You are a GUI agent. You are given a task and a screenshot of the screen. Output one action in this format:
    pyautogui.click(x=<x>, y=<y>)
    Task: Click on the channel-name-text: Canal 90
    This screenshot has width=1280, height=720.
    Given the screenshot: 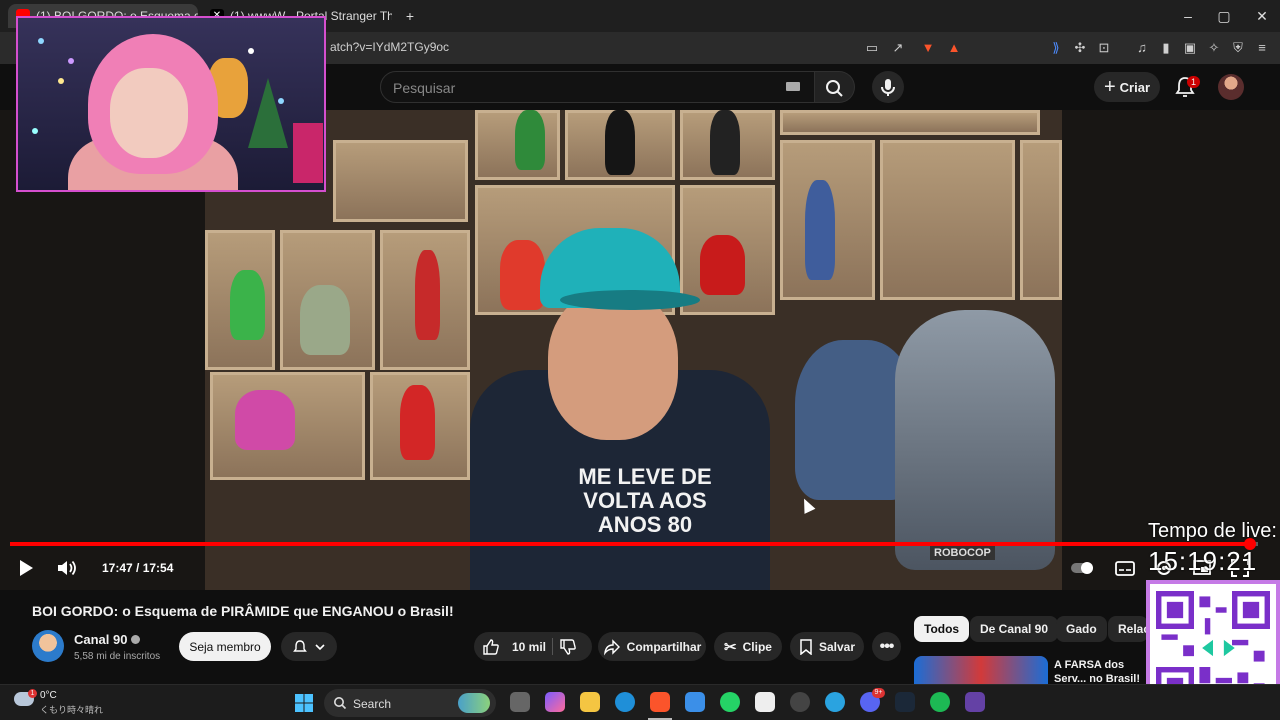 What is the action you would take?
    pyautogui.click(x=101, y=639)
    